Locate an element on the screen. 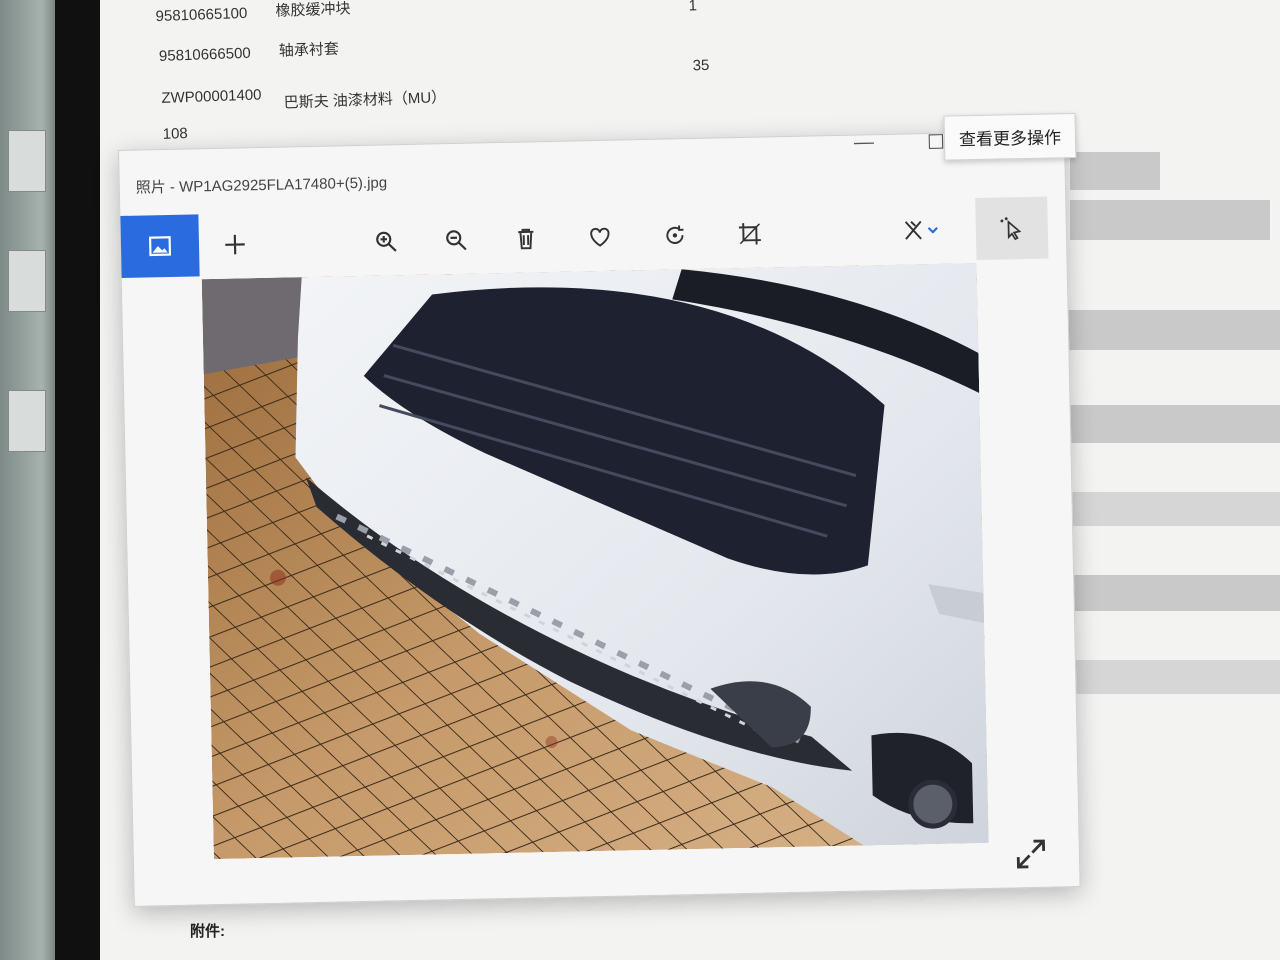  crop-icon is located at coordinates (749, 234).